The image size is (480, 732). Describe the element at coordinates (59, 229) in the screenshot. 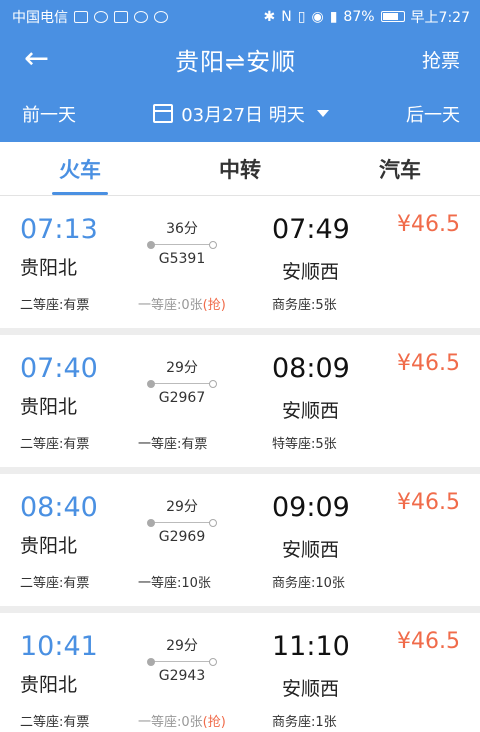

I see `departure-time: 07:13` at that location.